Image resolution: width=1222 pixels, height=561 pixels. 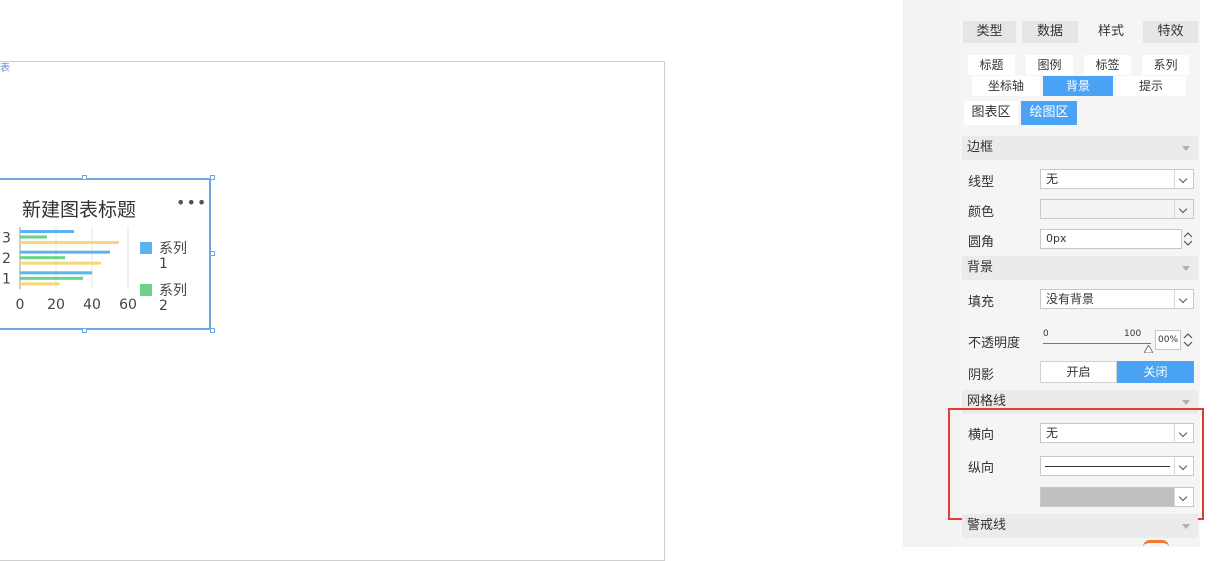 I want to click on x-tick-label: 20, so click(x=56, y=305).